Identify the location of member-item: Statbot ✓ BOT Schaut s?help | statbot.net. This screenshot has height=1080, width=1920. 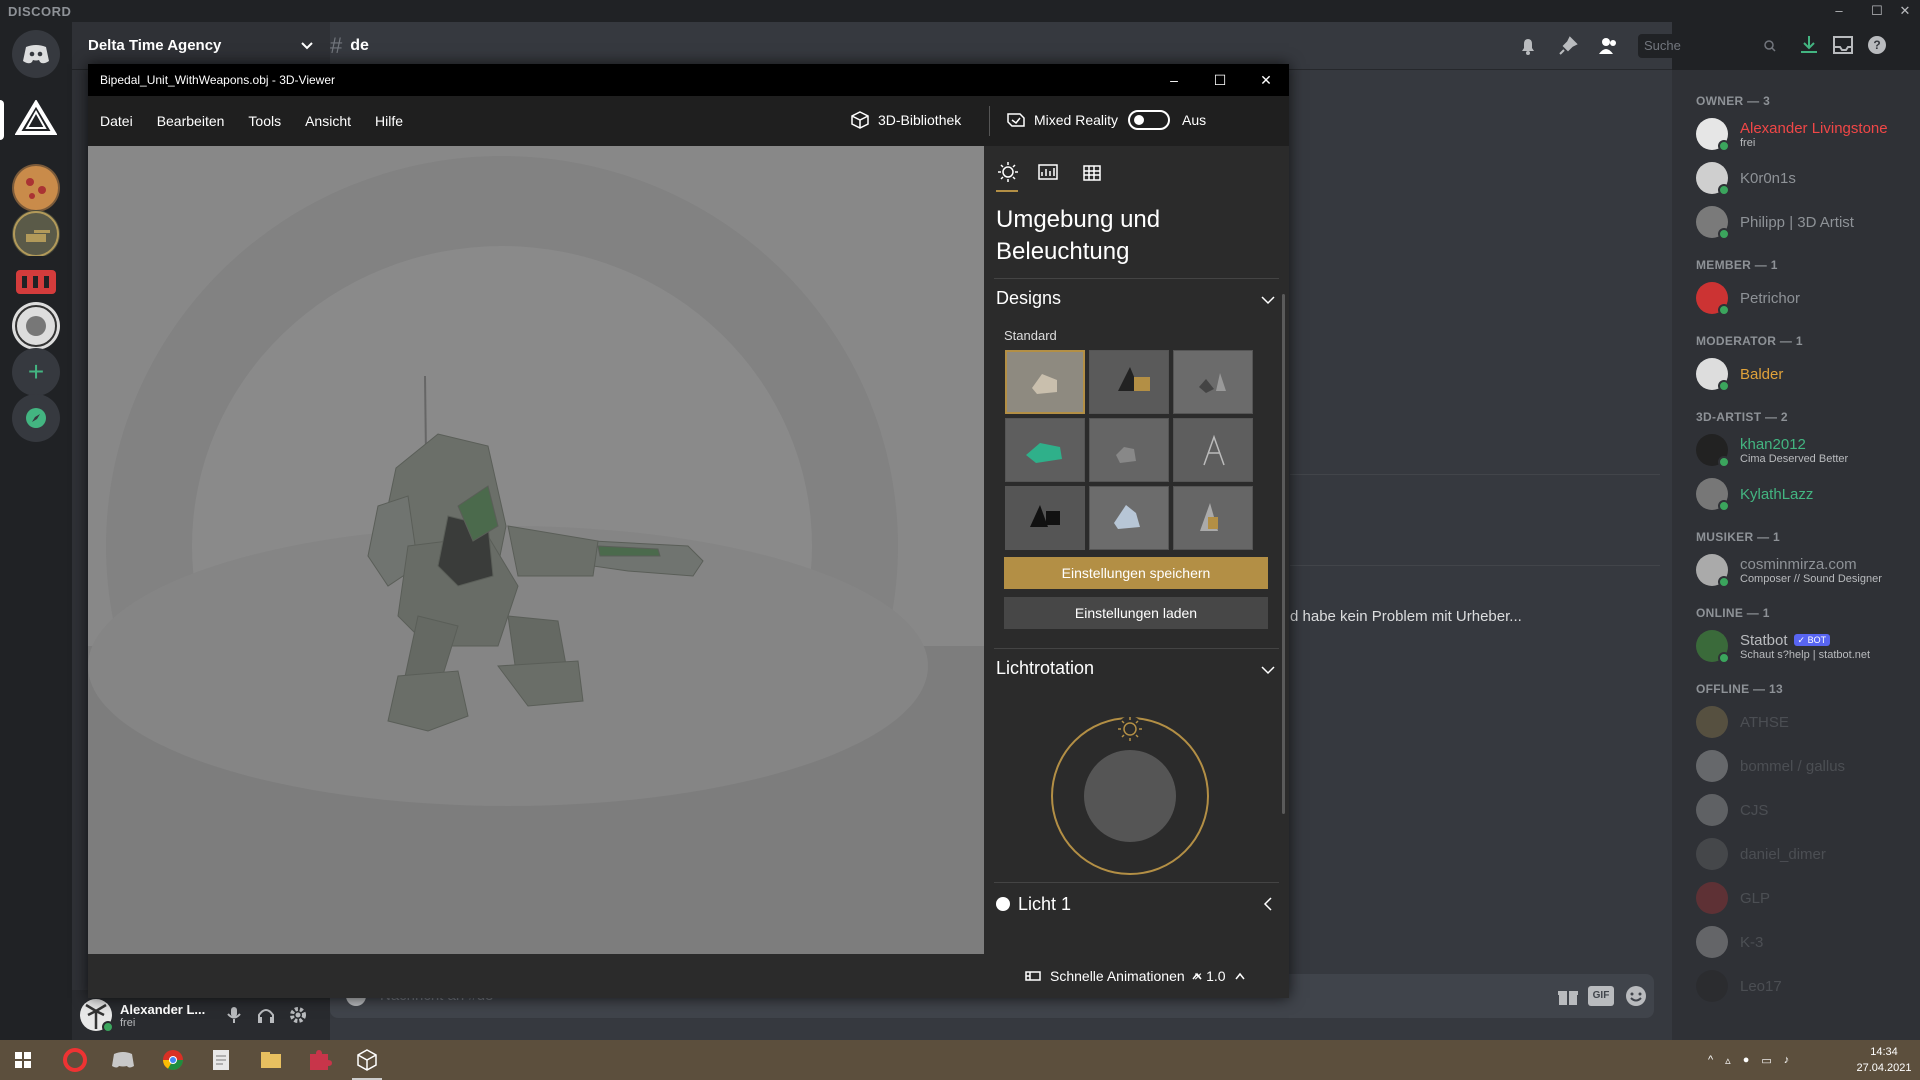
(1808, 646).